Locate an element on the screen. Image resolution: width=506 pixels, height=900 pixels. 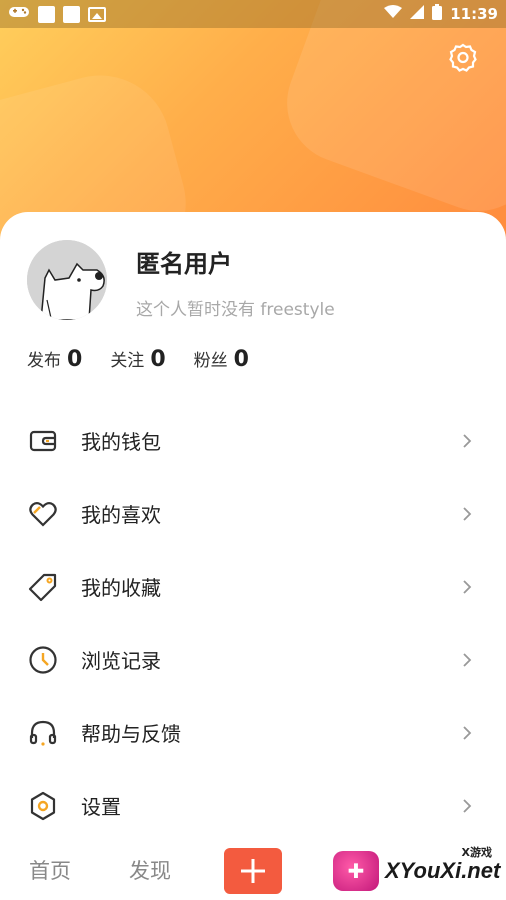
menu-item-label: 设置 is located at coordinates (101, 807).